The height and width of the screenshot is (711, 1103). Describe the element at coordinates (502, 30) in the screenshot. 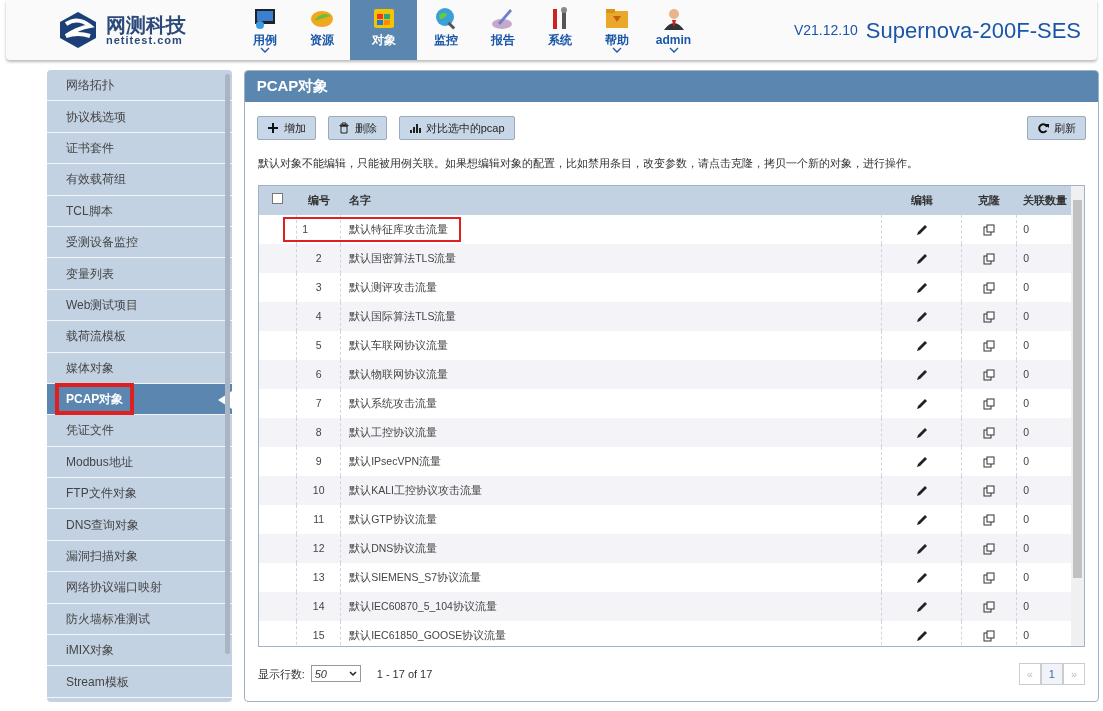

I see `nav-tab: 报告` at that location.